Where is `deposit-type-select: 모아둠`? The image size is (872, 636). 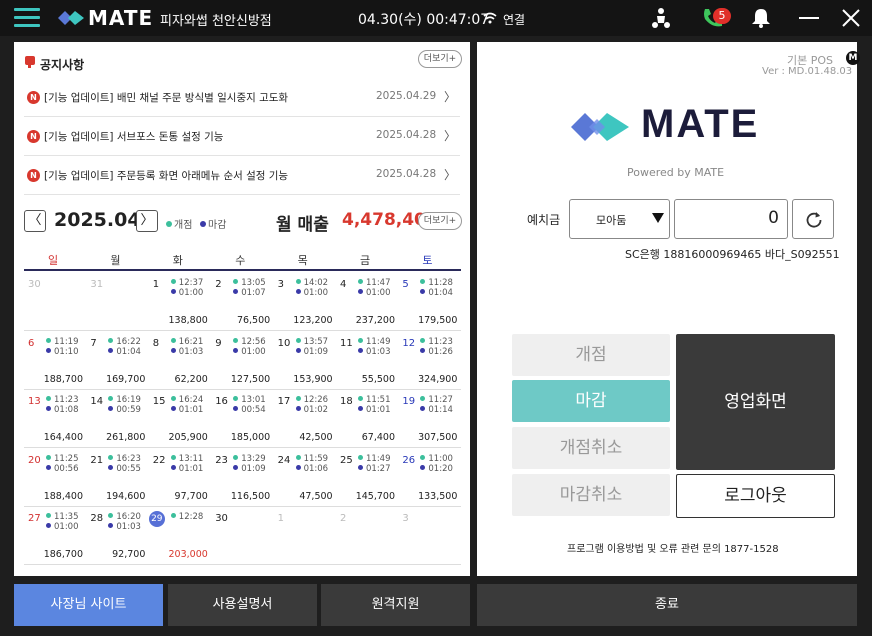 deposit-type-select: 모아둠 is located at coordinates (619, 219).